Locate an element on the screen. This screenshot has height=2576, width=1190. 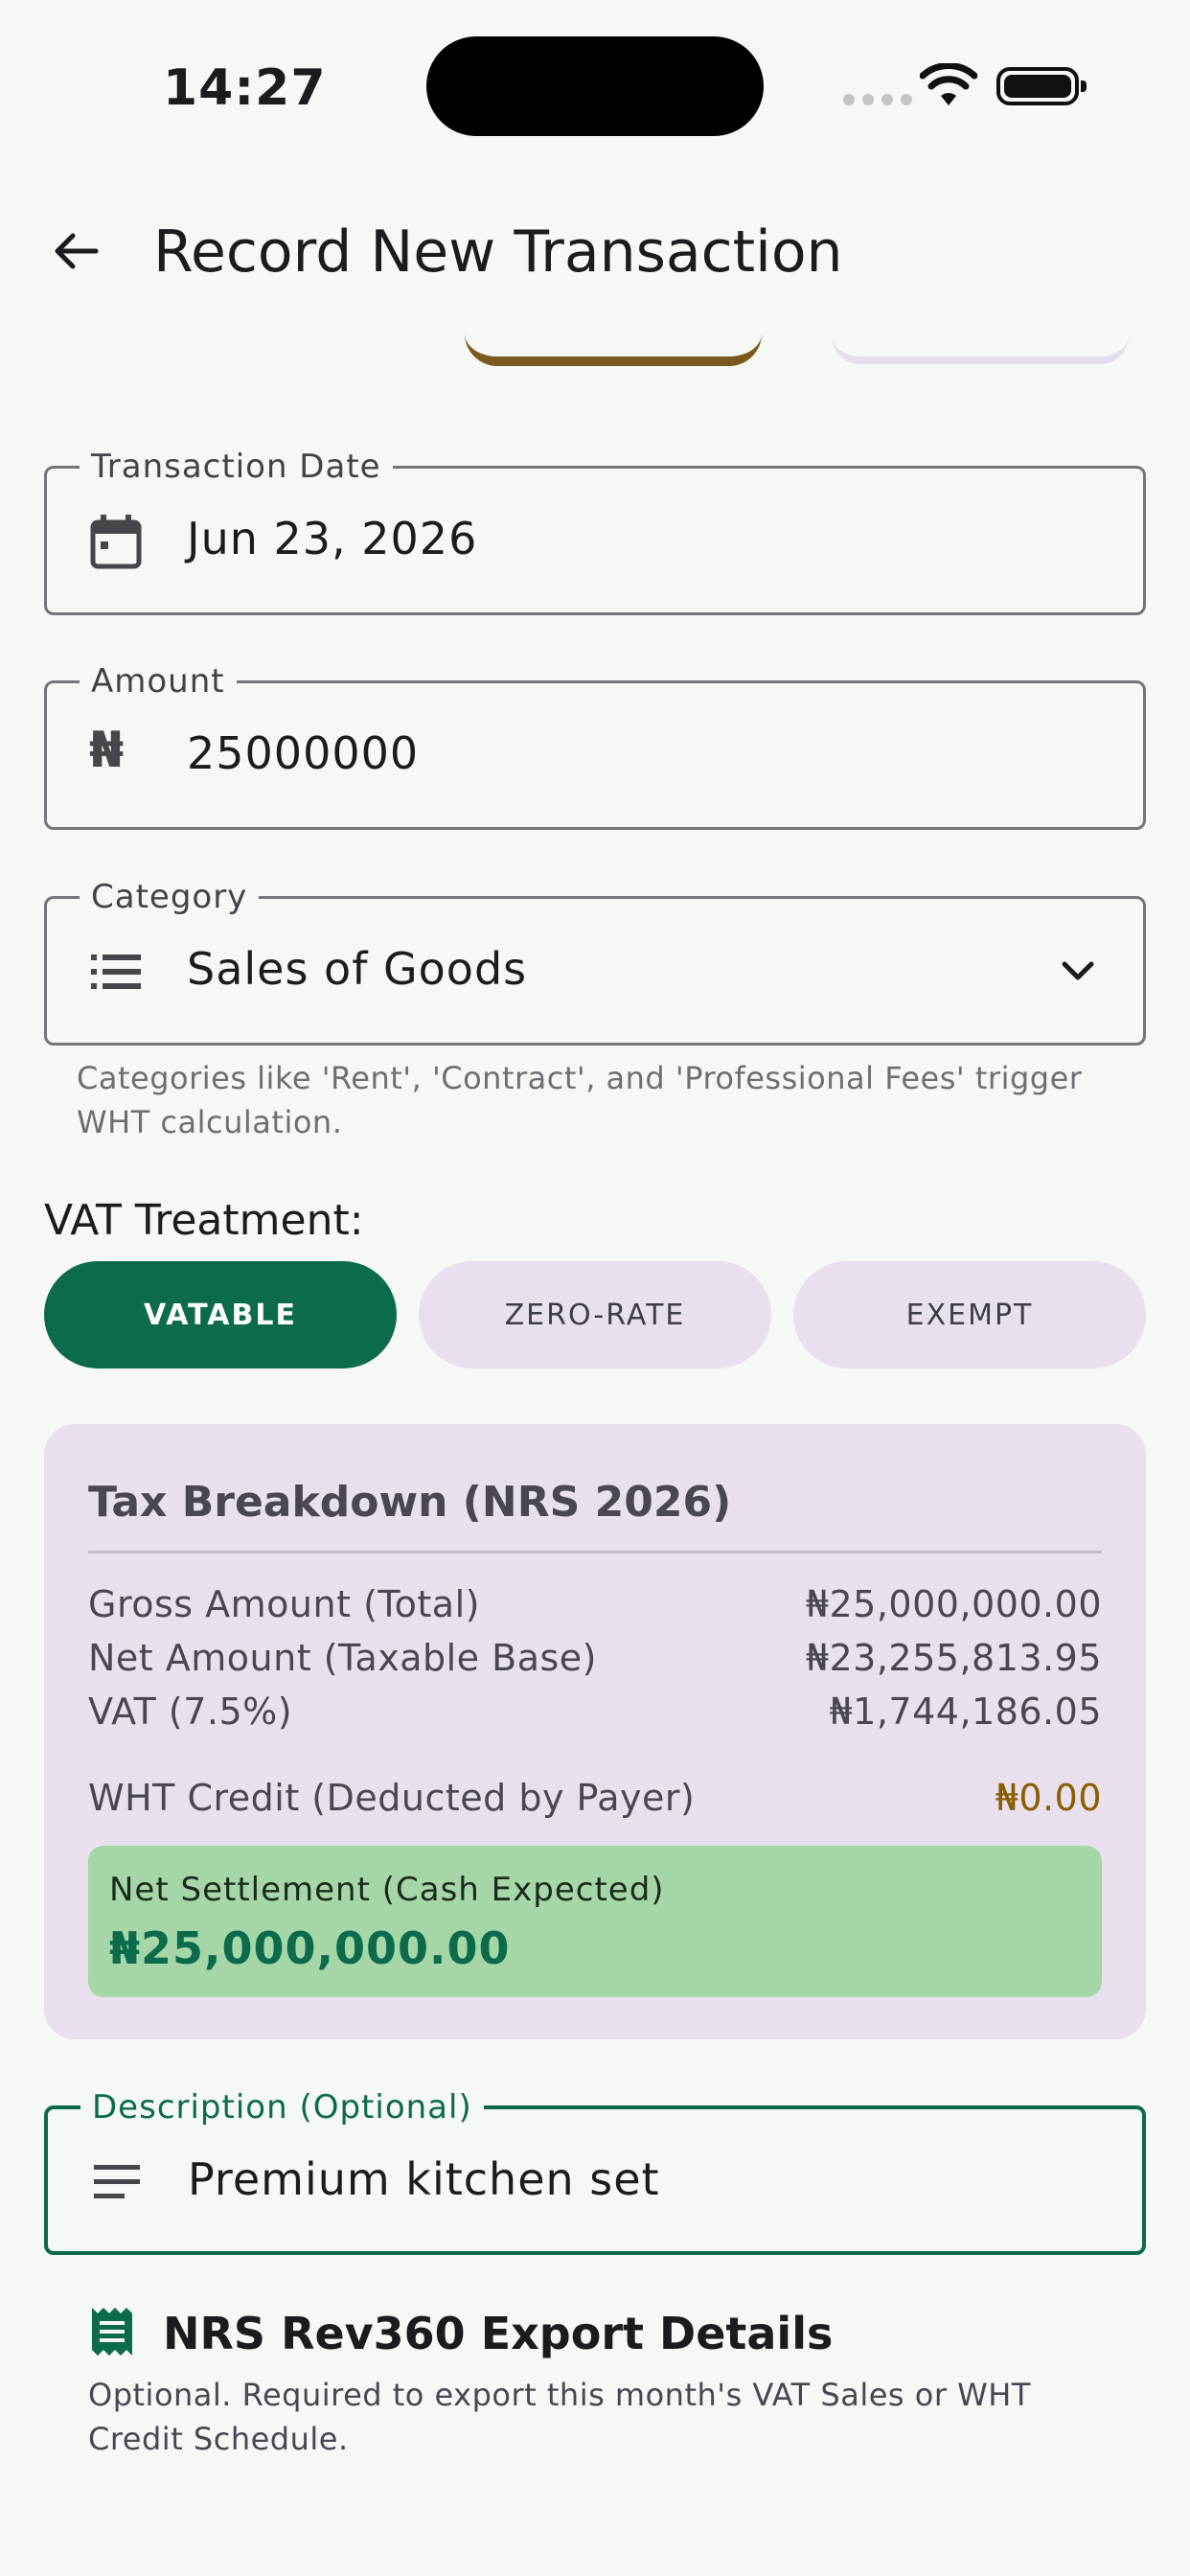
vat-option-vatable: VATABLE is located at coordinates (221, 1314).